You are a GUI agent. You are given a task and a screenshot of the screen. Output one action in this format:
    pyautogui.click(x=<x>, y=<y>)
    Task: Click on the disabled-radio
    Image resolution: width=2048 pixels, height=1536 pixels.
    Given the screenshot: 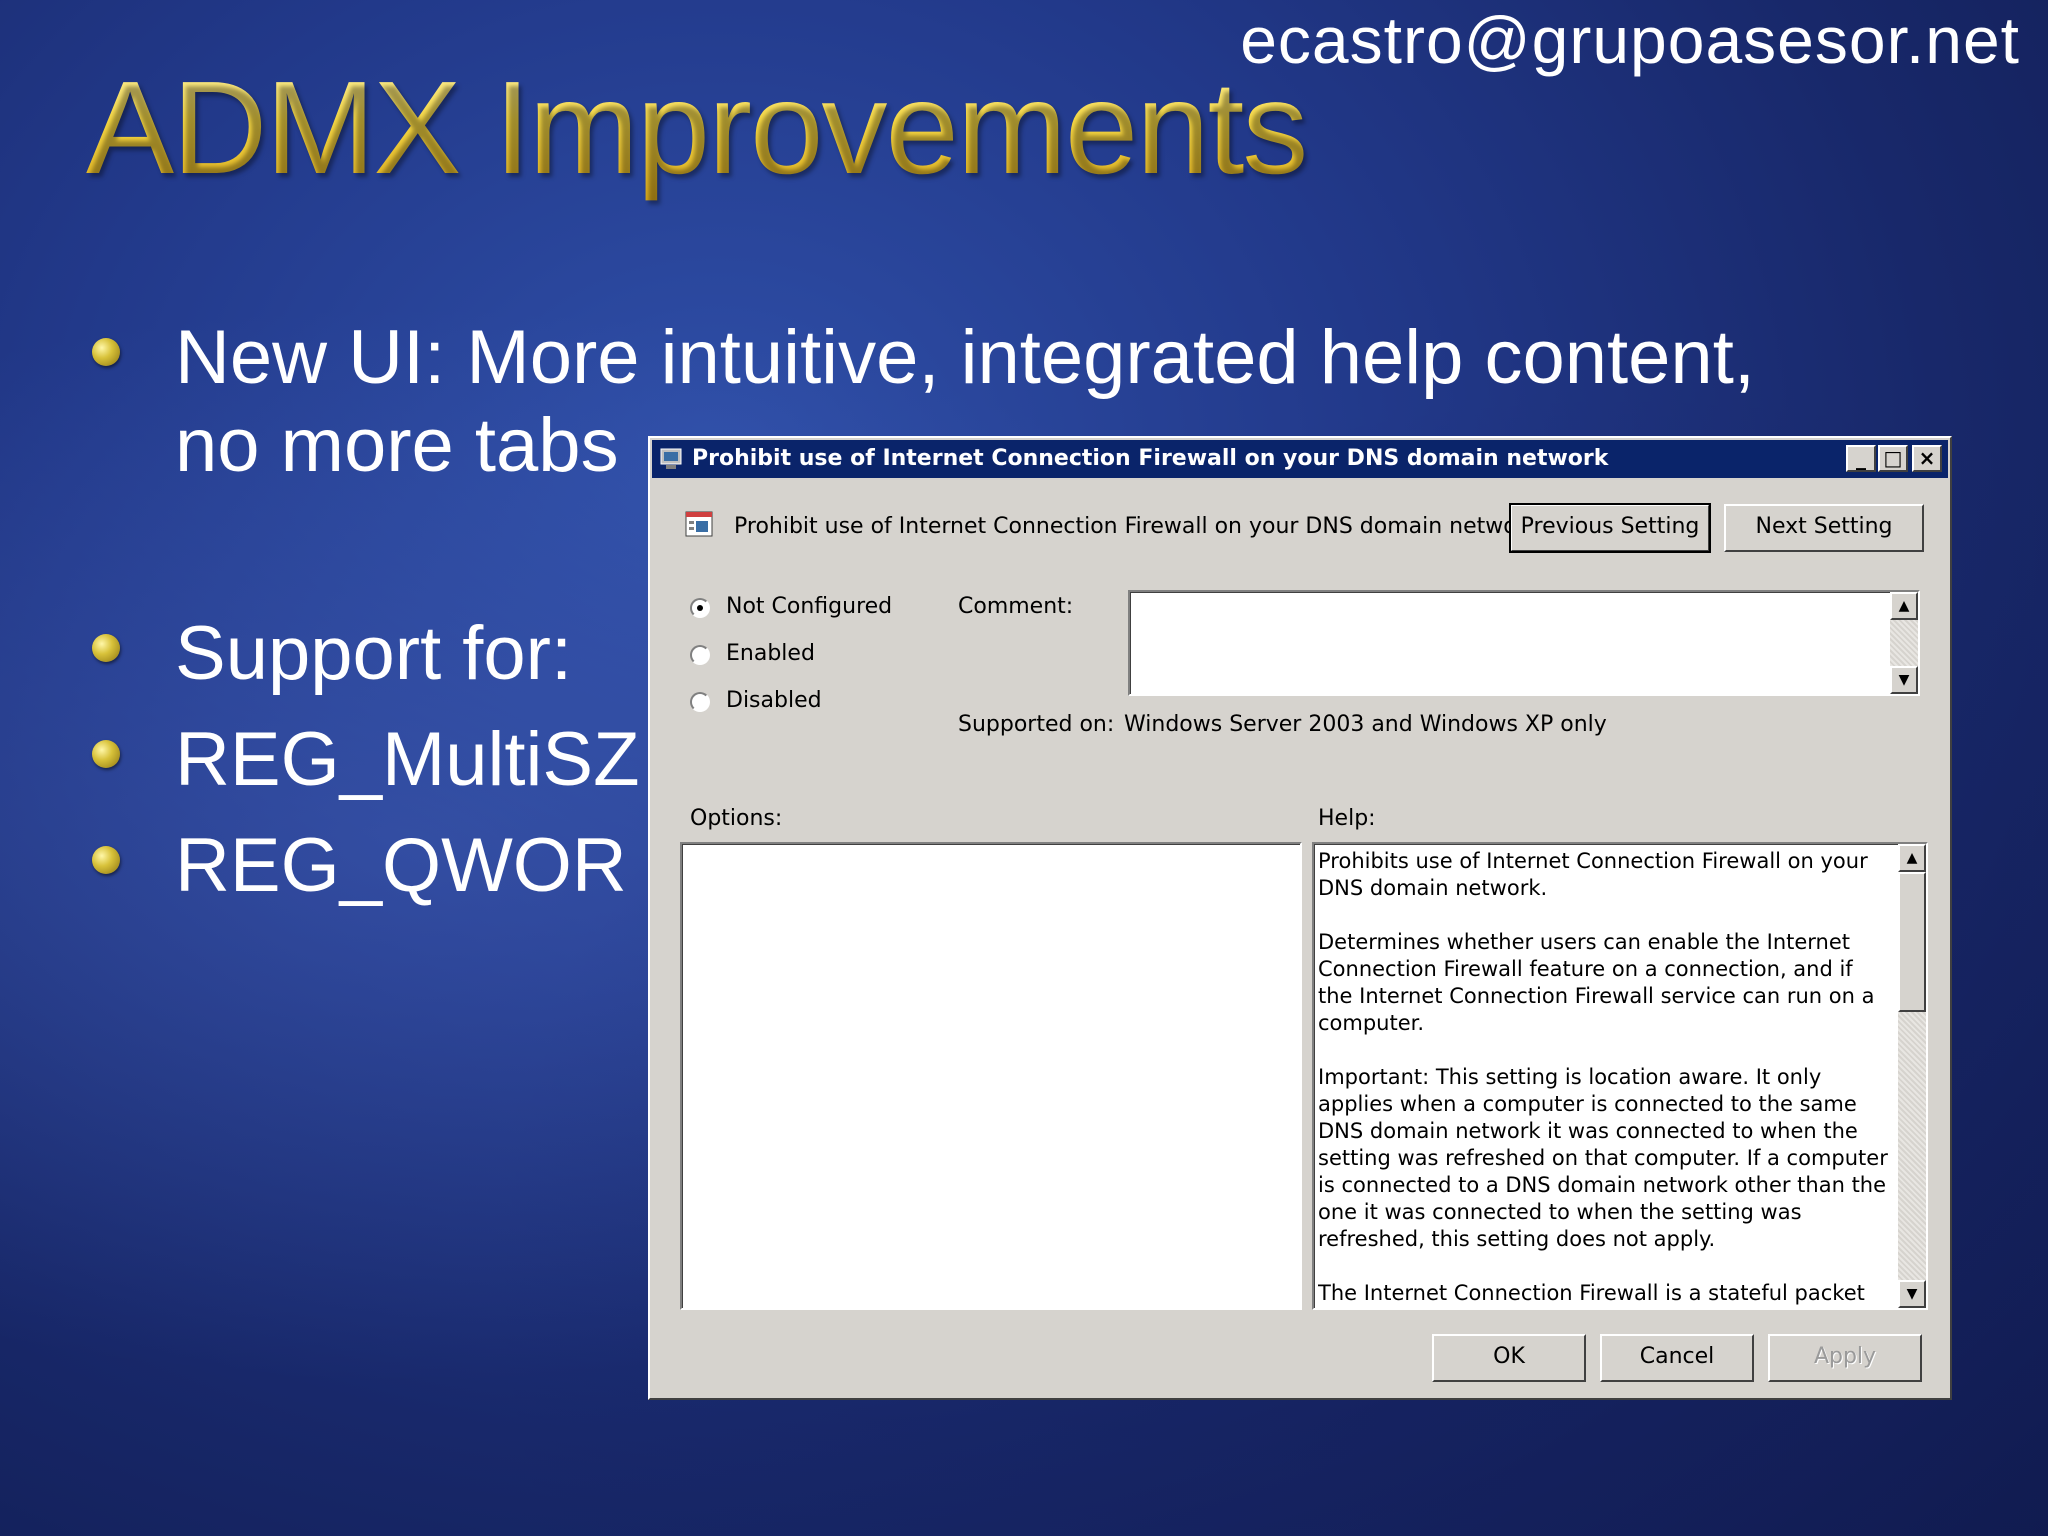 What is the action you would take?
    pyautogui.click(x=700, y=702)
    